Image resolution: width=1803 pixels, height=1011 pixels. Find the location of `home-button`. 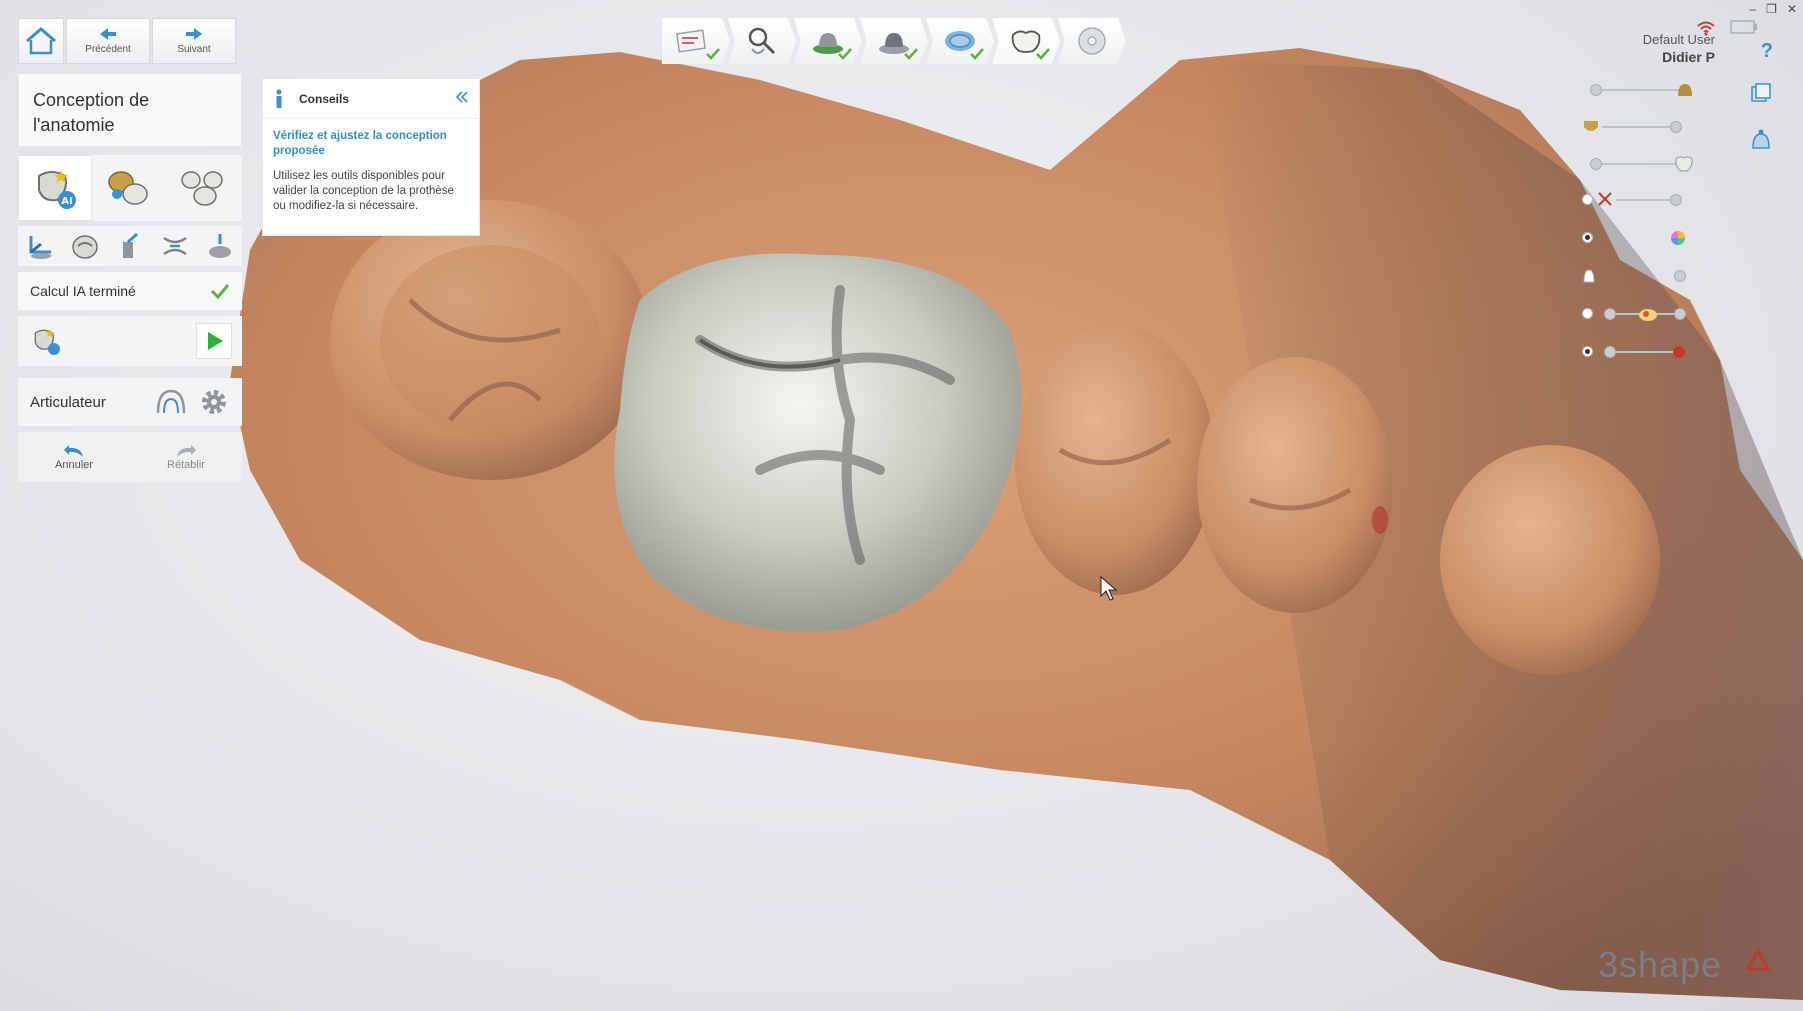

home-button is located at coordinates (41, 41).